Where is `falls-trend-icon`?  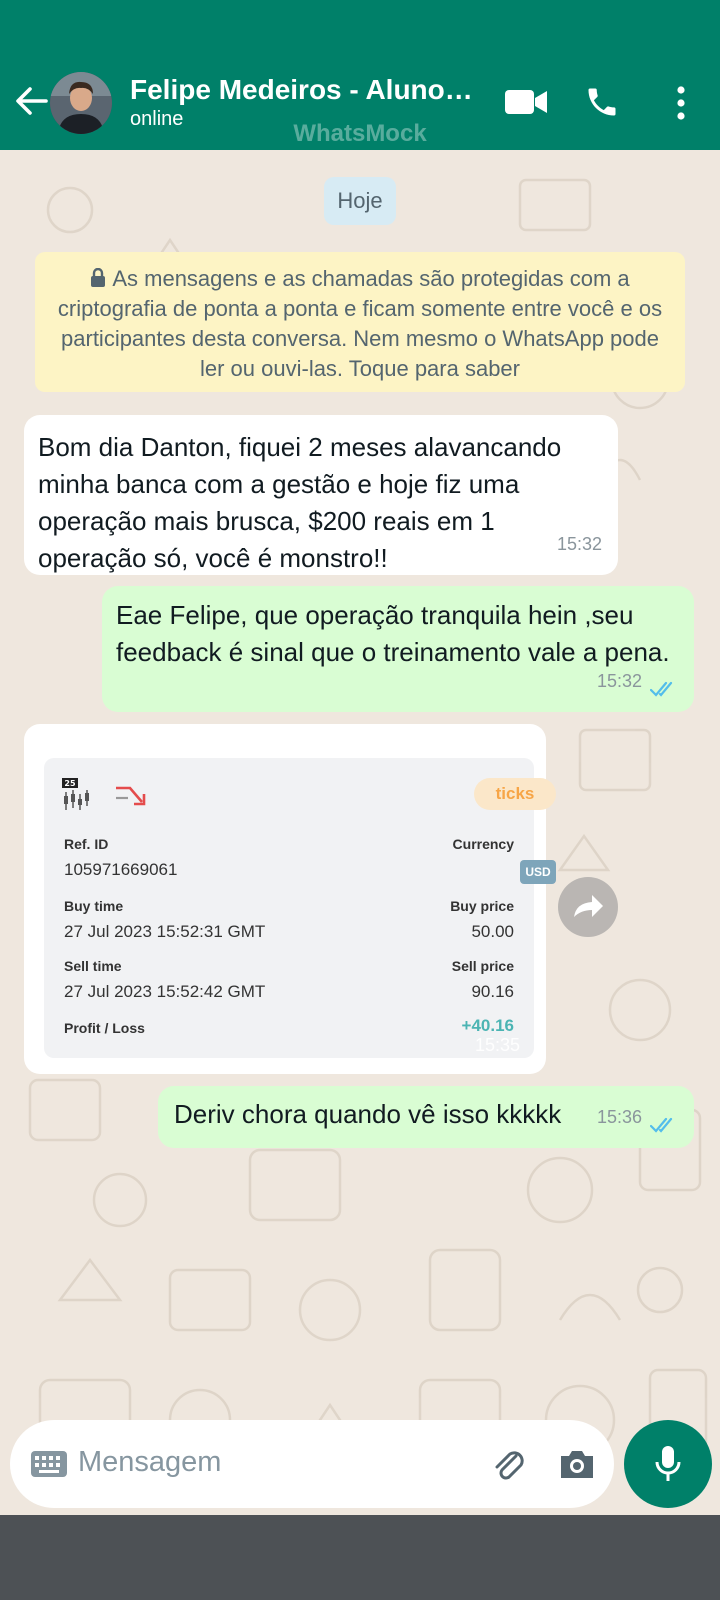 falls-trend-icon is located at coordinates (131, 796).